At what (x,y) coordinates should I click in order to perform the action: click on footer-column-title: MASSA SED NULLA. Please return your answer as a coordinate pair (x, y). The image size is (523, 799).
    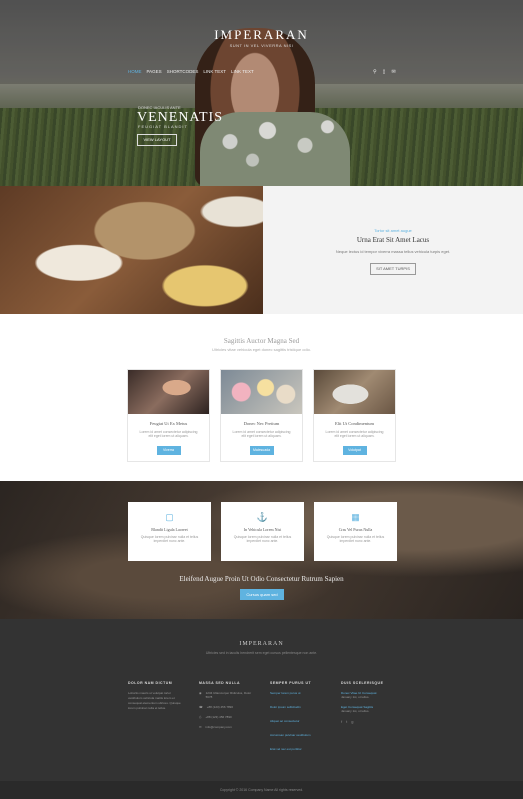
    Looking at the image, I should click on (220, 683).